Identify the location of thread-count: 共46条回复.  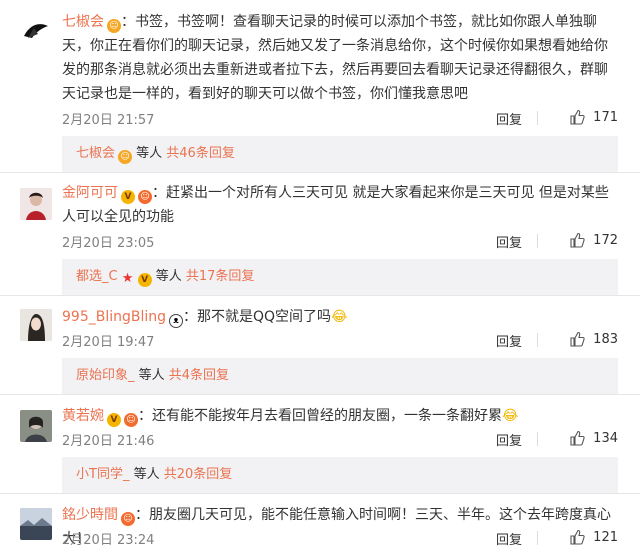
(200, 153).